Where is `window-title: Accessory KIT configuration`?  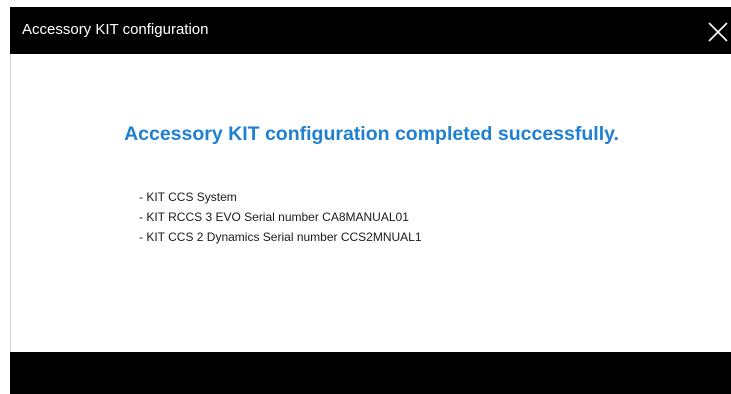
window-title: Accessory KIT configuration is located at coordinates (115, 29).